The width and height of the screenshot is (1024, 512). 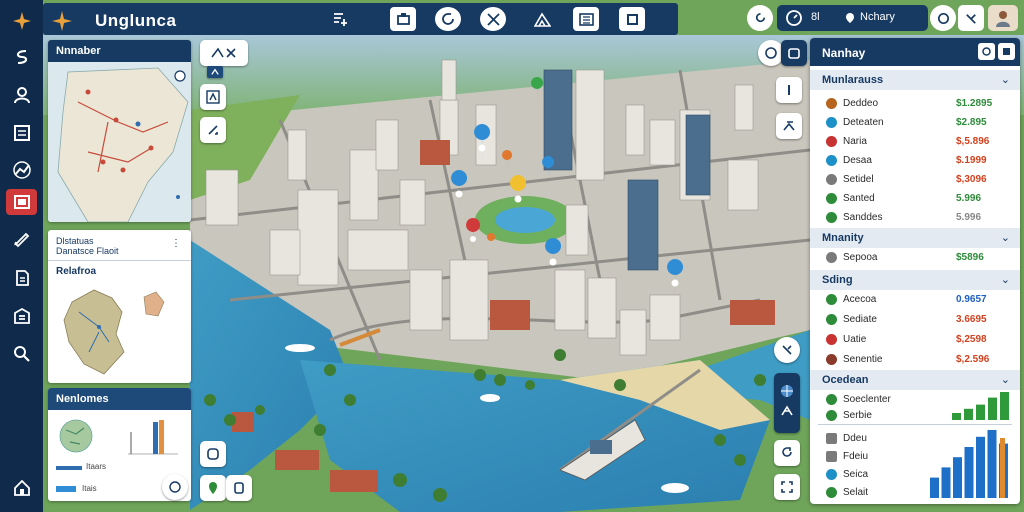 What do you see at coordinates (856, 474) in the screenshot?
I see `row-name: Seica` at bounding box center [856, 474].